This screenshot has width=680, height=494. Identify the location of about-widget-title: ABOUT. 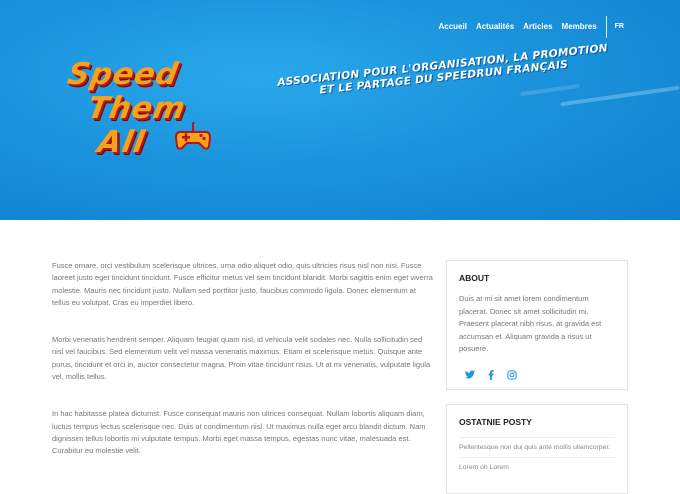
(474, 278).